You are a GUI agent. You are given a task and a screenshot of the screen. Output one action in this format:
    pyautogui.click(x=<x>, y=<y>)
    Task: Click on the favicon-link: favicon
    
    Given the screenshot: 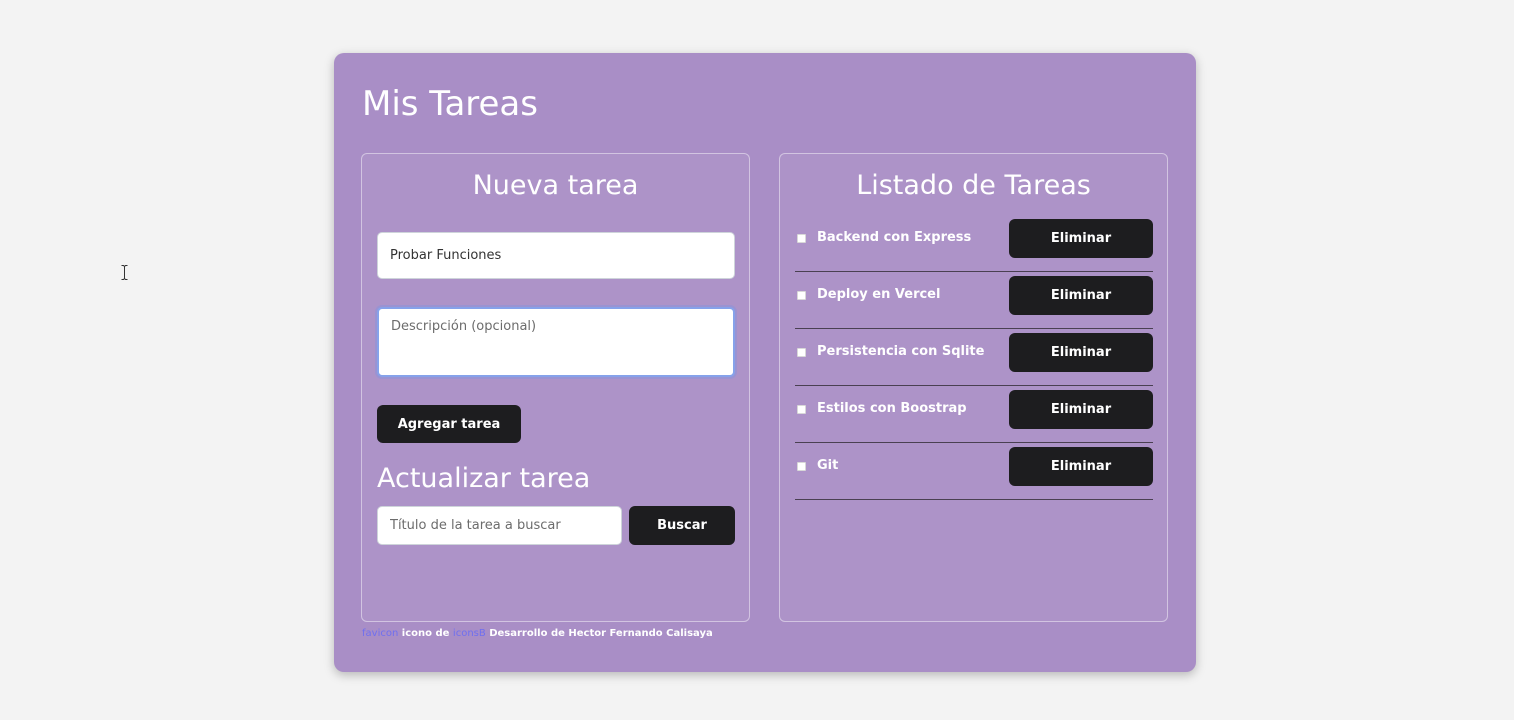 What is the action you would take?
    pyautogui.click(x=380, y=633)
    